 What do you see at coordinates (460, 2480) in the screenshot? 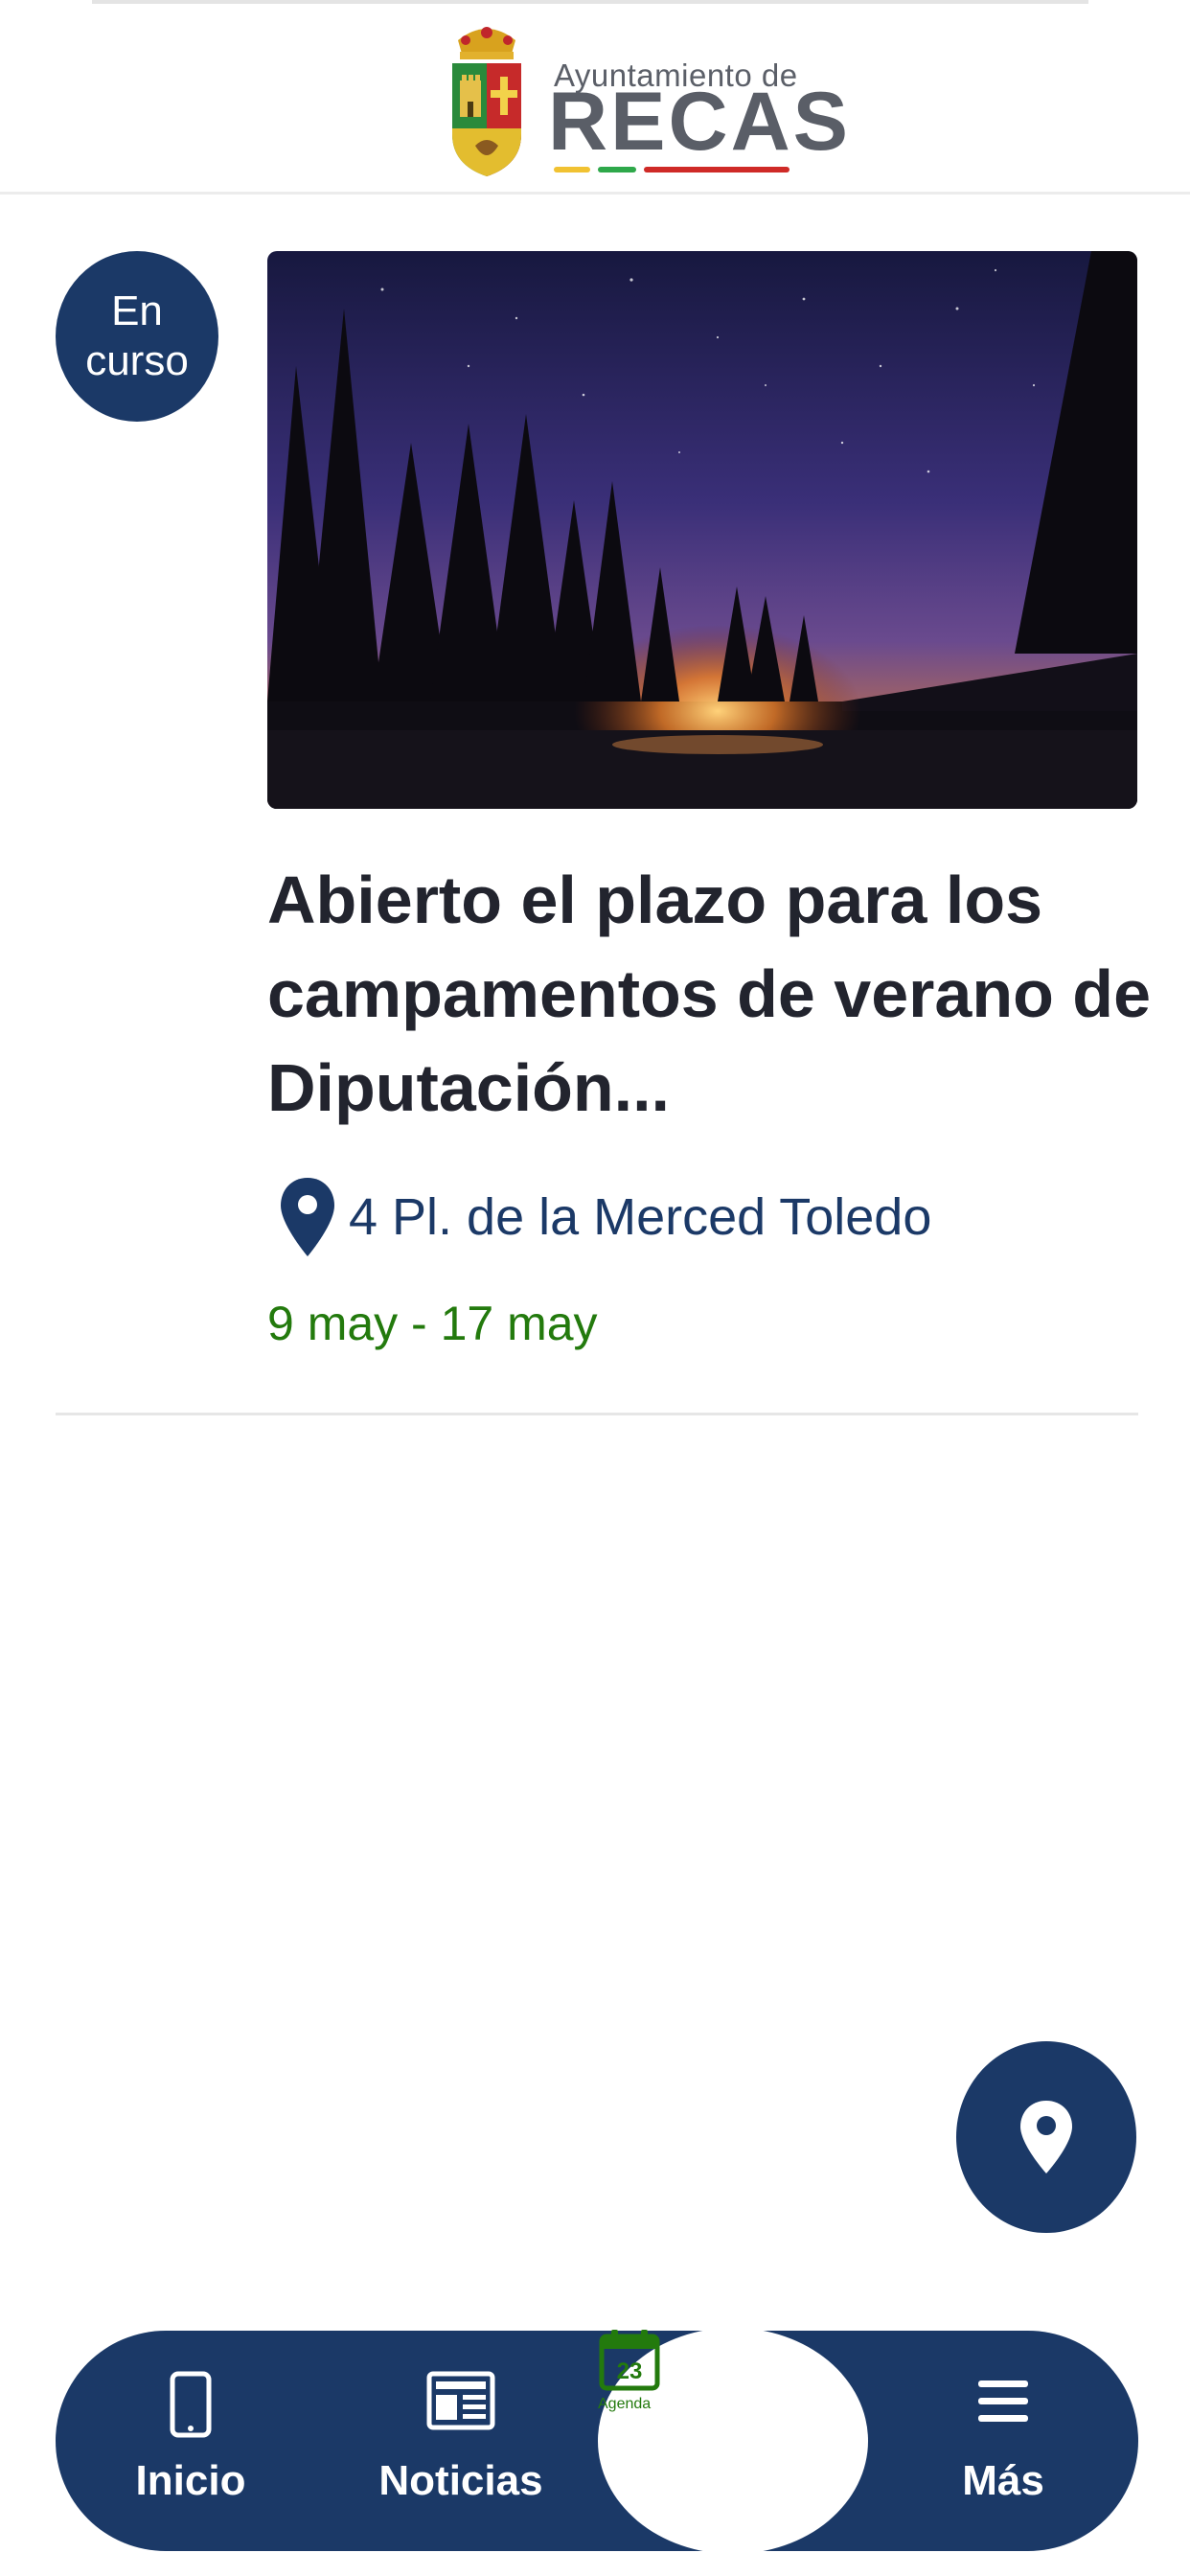
I see `nav-label-noticias: Noticias` at bounding box center [460, 2480].